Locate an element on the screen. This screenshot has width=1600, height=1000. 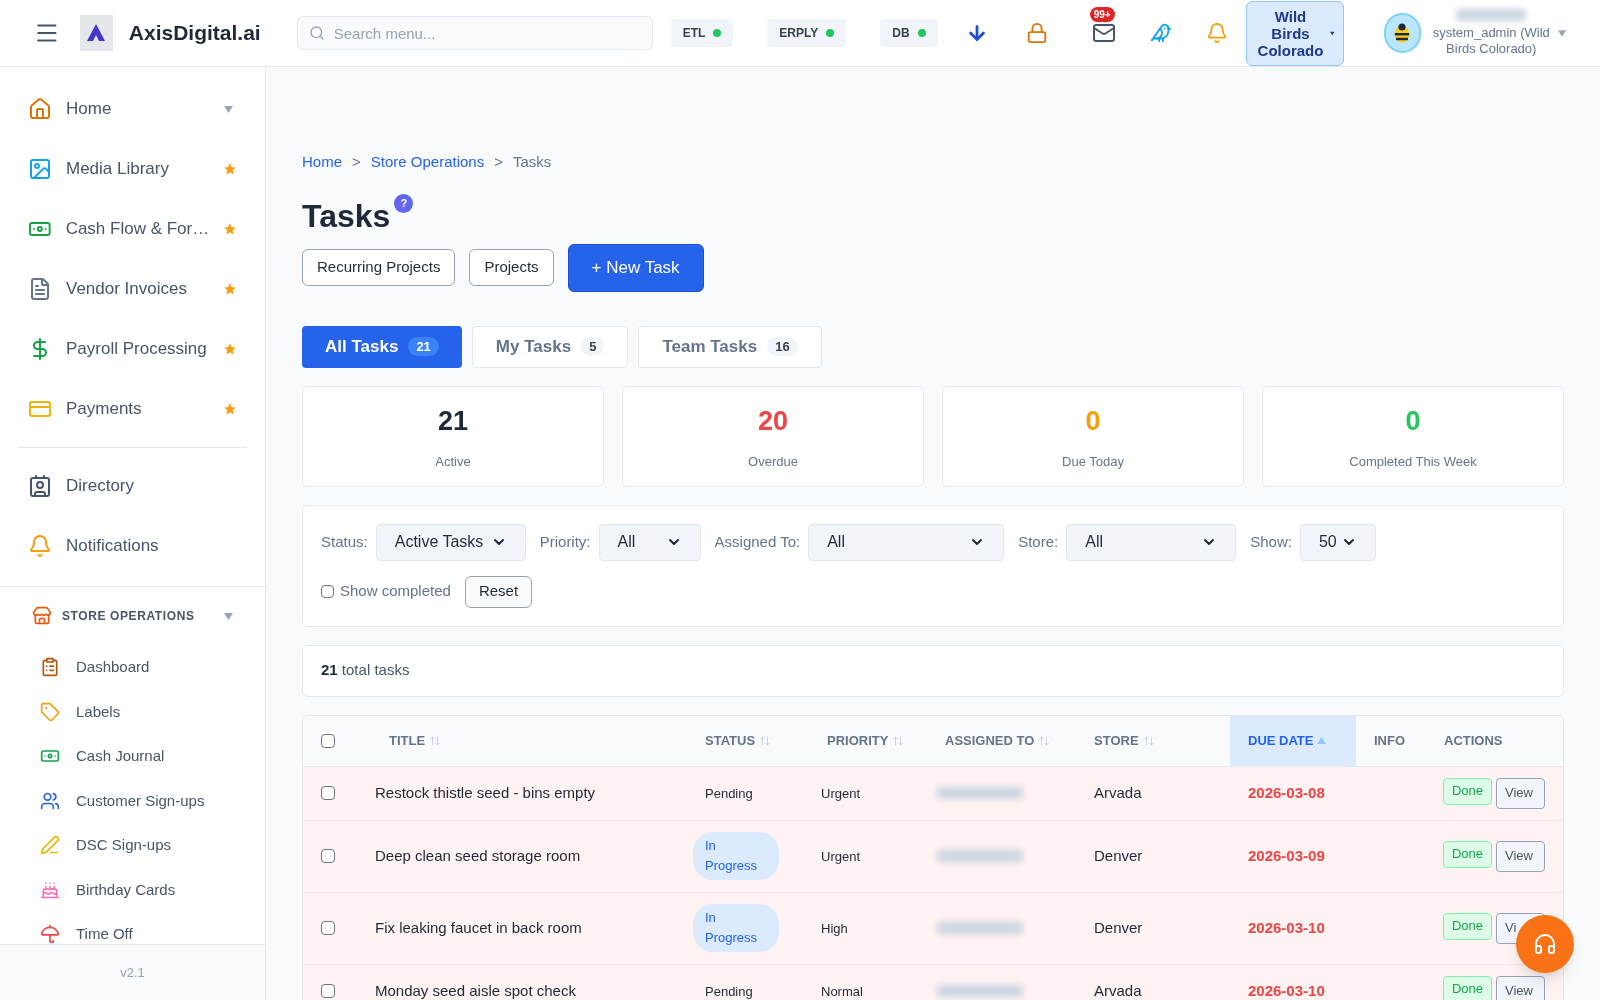
task-title: Restock thistle seed - bins empty is located at coordinates (485, 792).